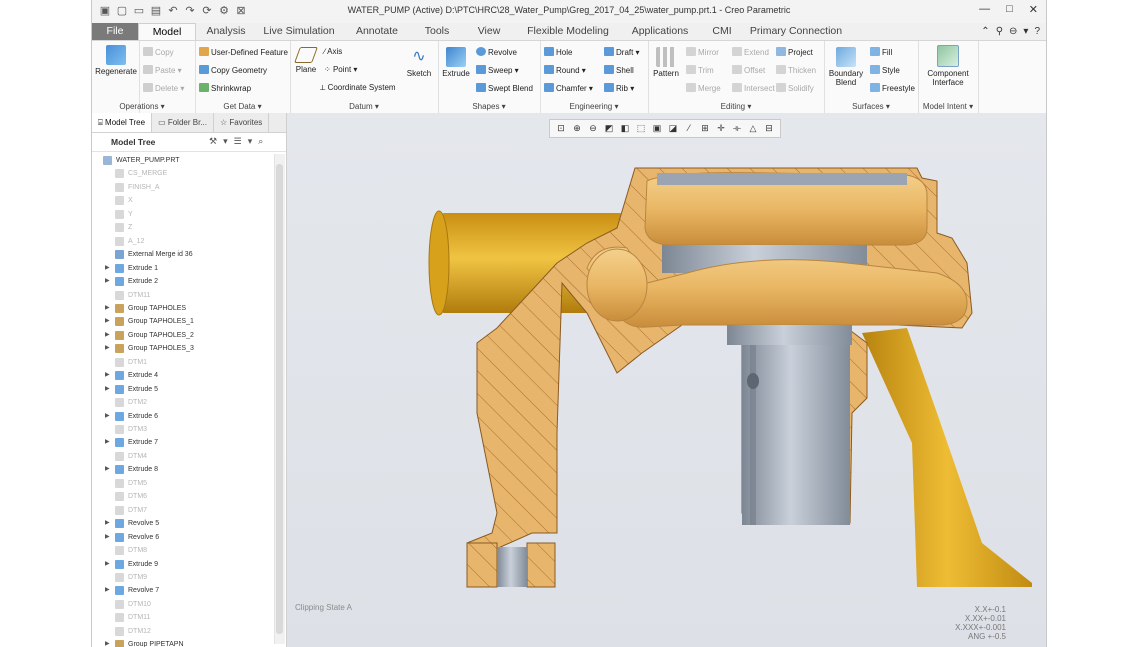  What do you see at coordinates (609, 128) in the screenshot?
I see `repaint-icon: ◩` at bounding box center [609, 128].